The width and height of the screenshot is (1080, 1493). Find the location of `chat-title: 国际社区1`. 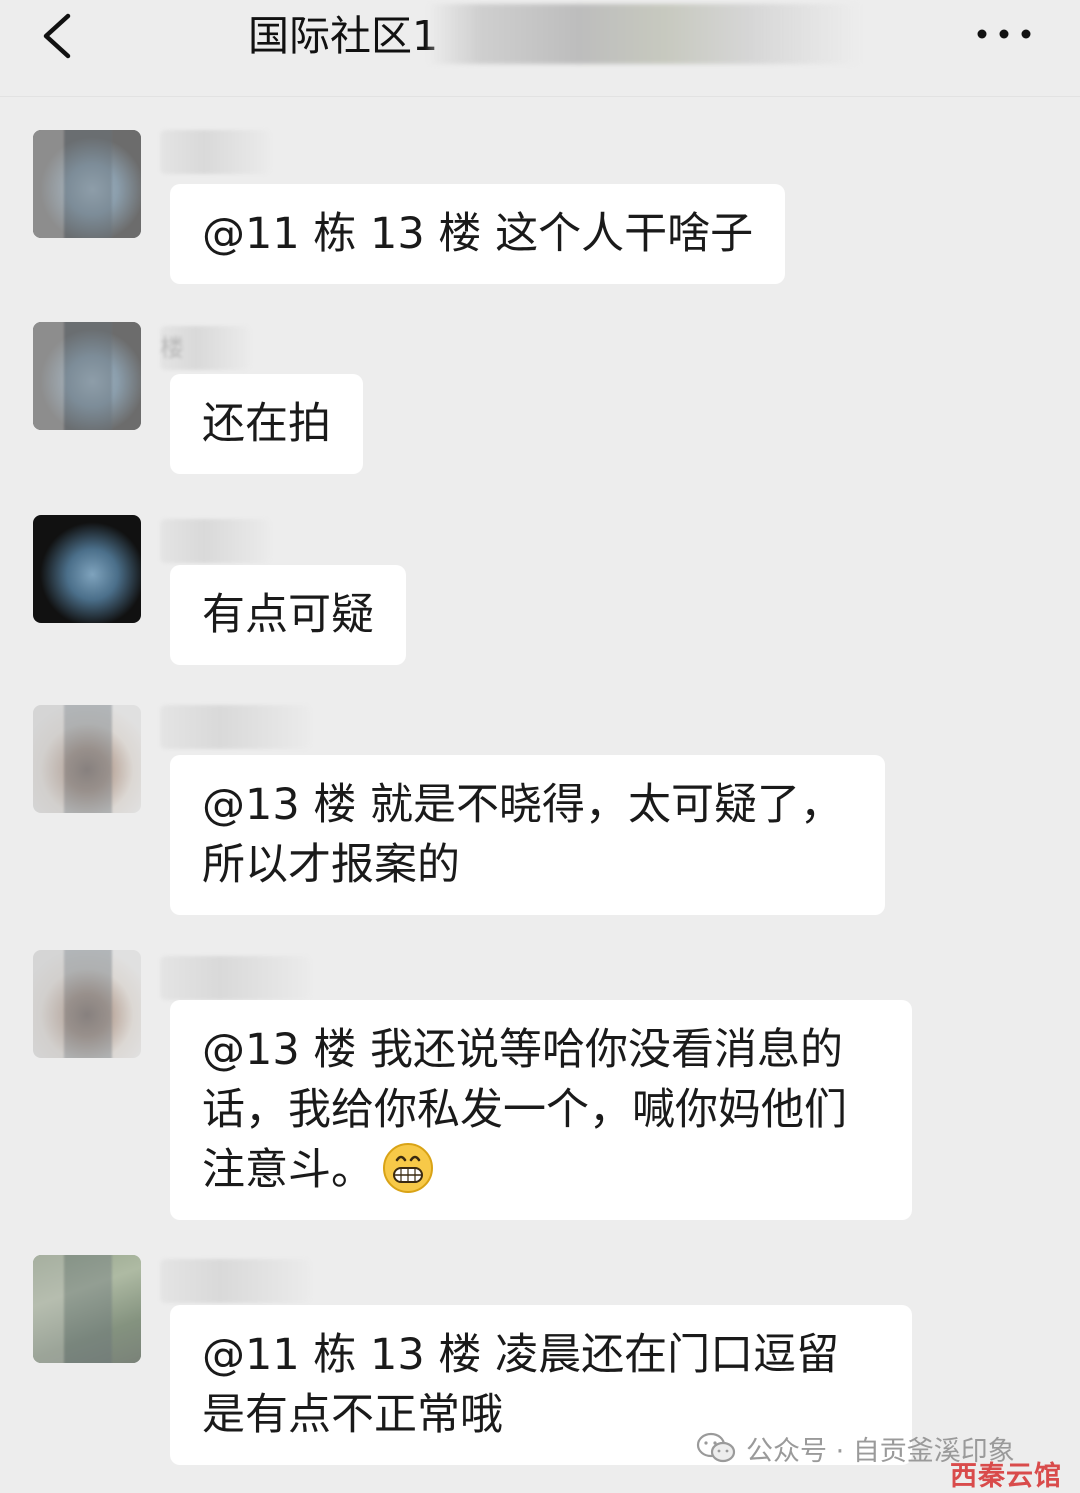

chat-title: 国际社区1 is located at coordinates (343, 36).